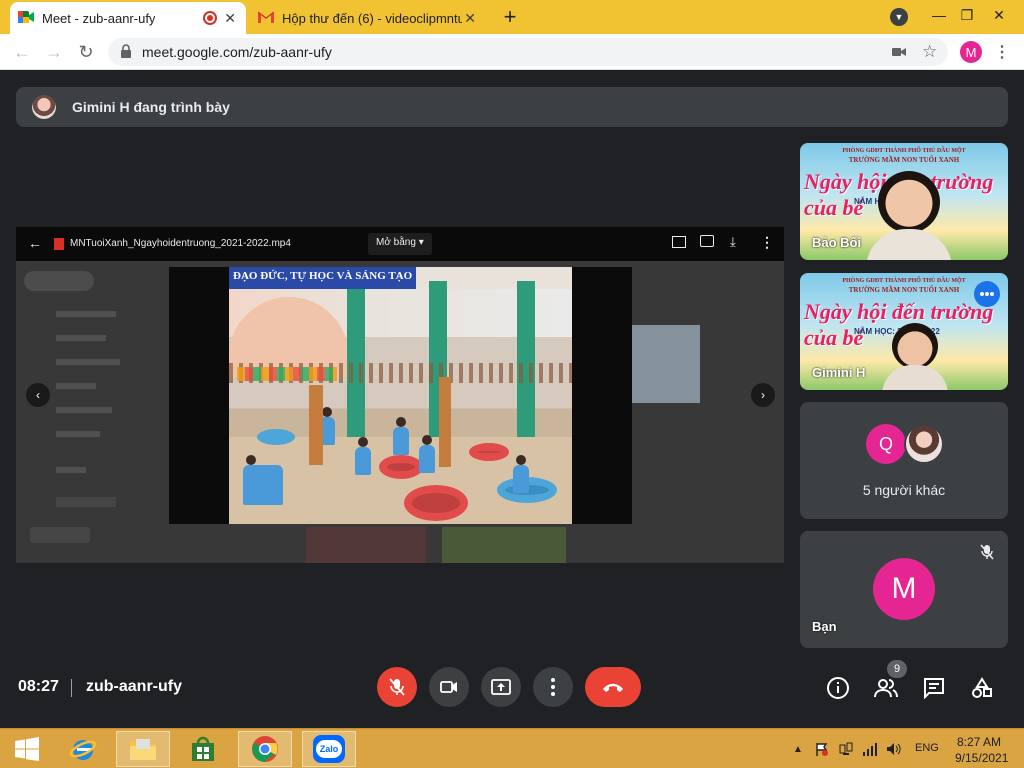 The height and width of the screenshot is (768, 1024). Describe the element at coordinates (999, 15) in the screenshot. I see `close-window-button: ✕` at that location.